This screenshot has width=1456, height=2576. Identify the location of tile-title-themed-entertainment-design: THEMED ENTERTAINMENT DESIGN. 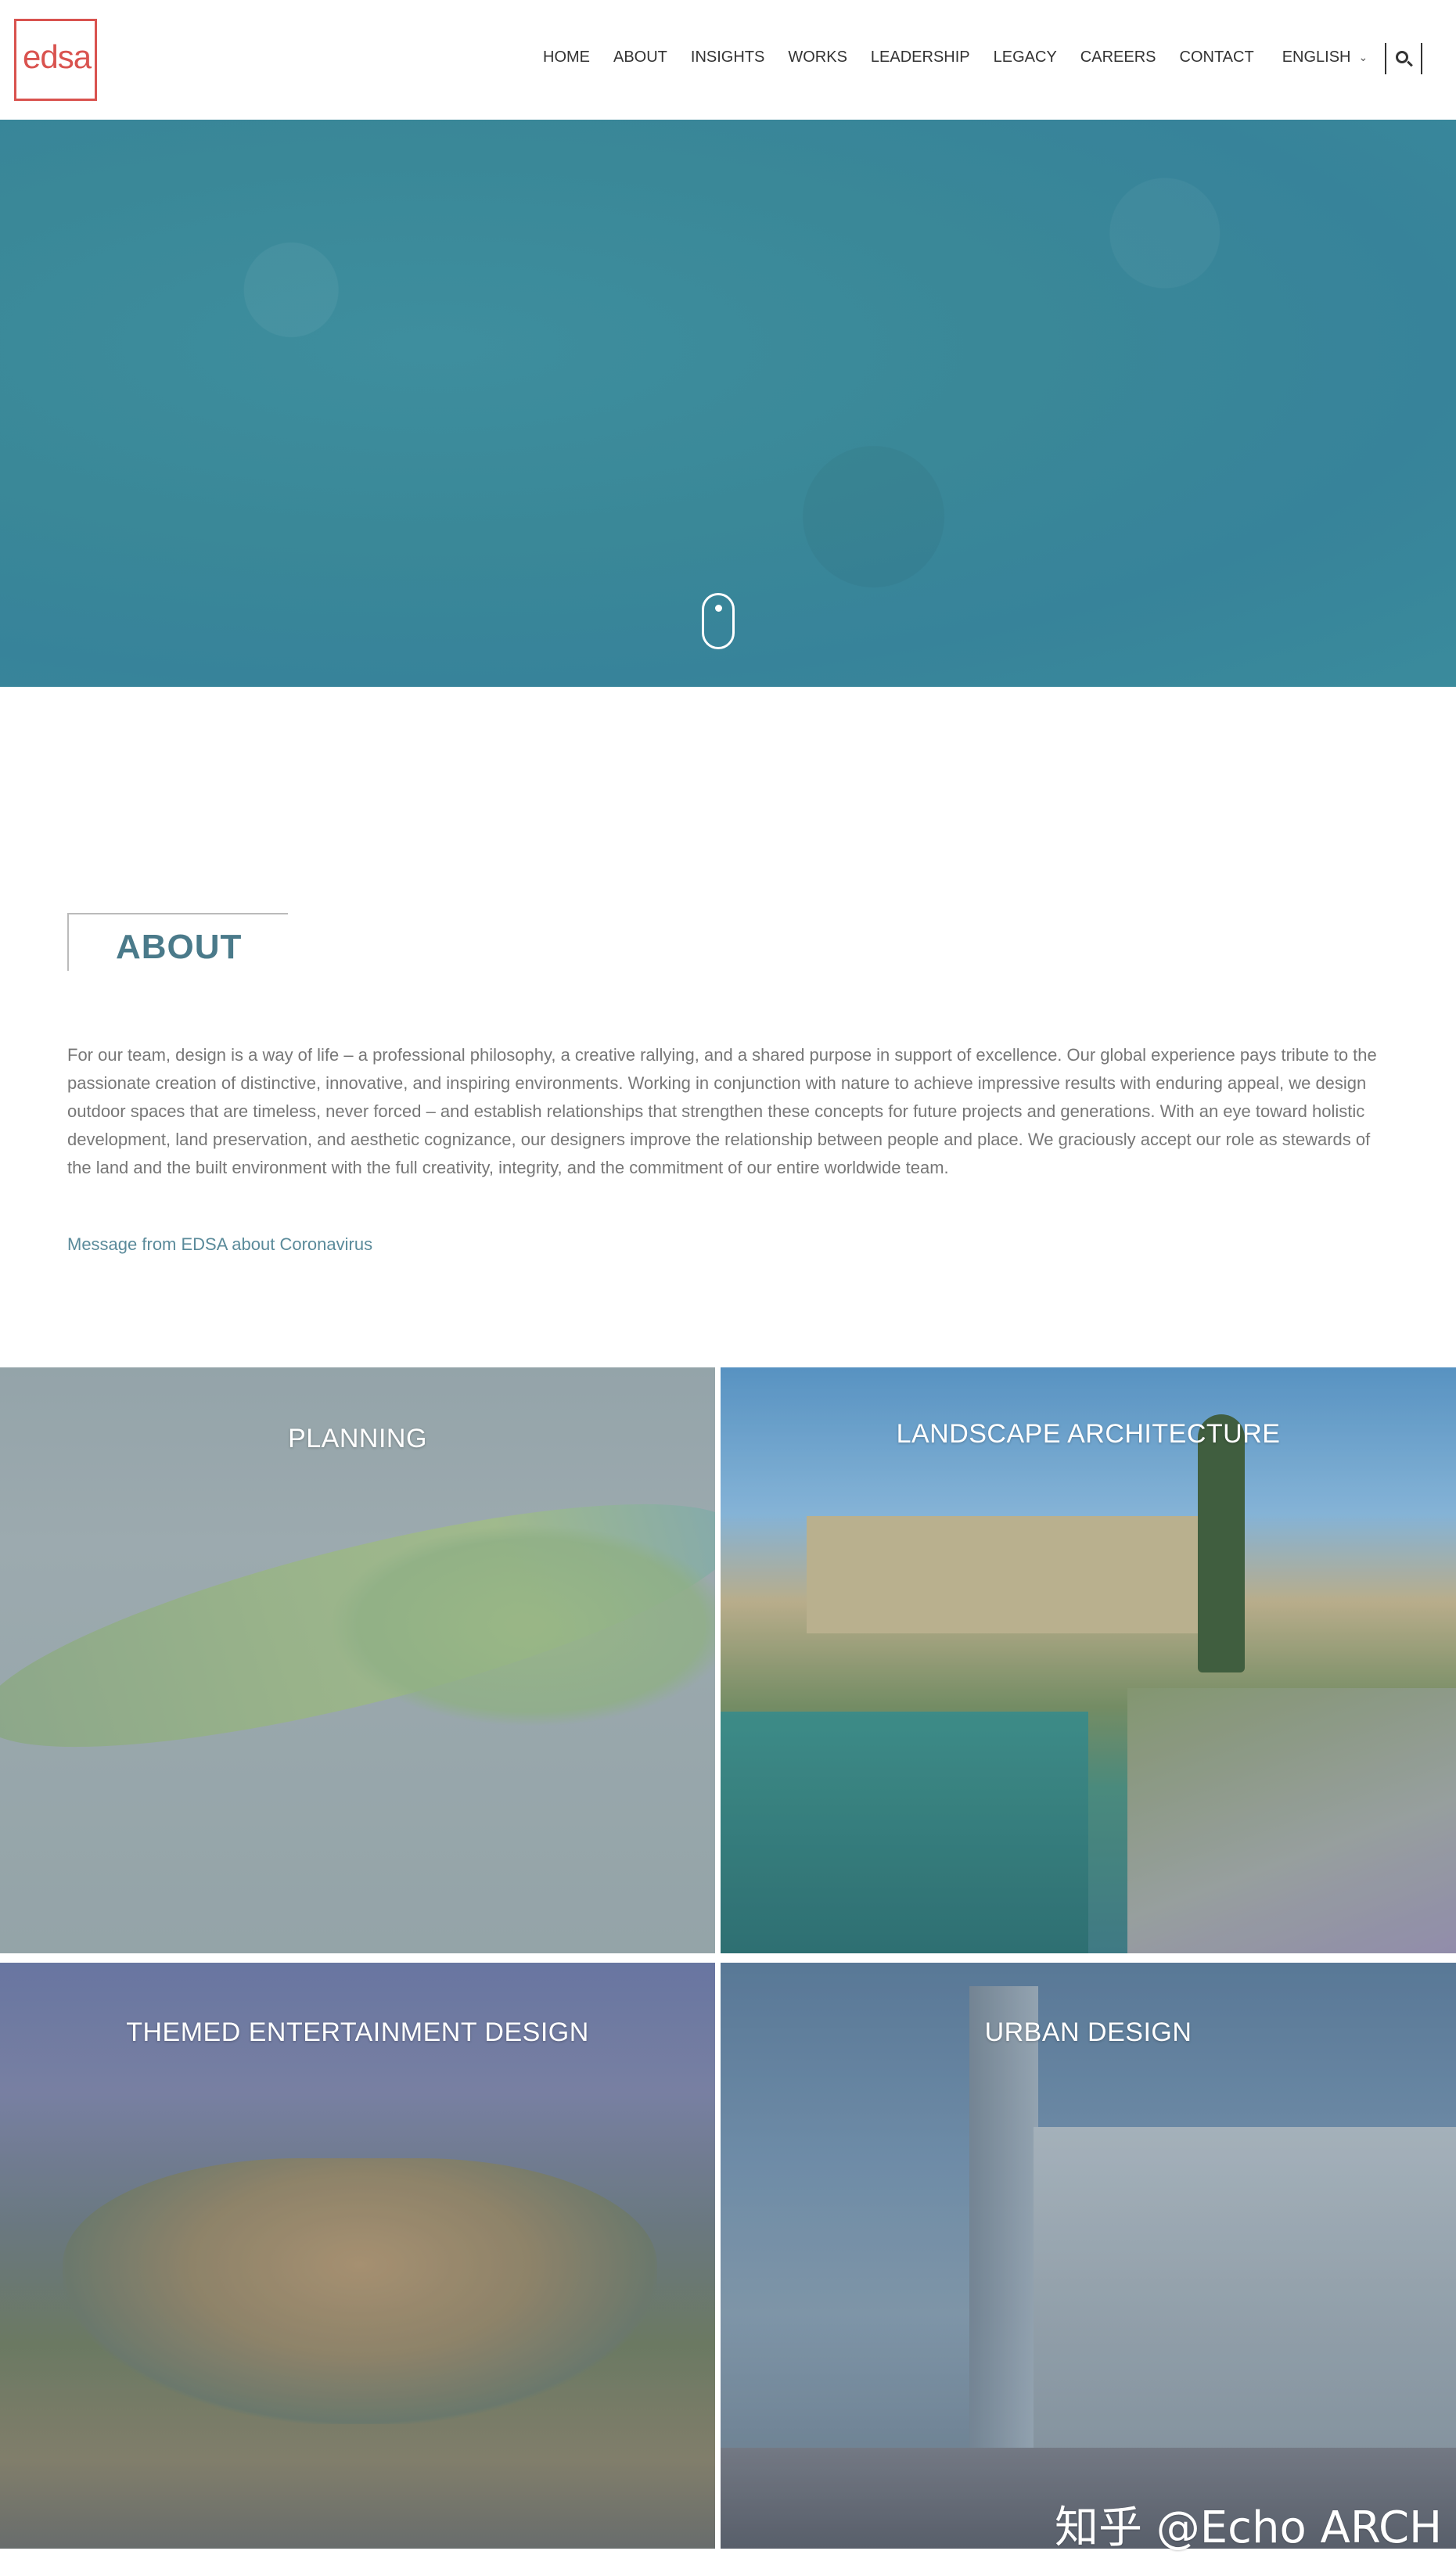
(357, 2032).